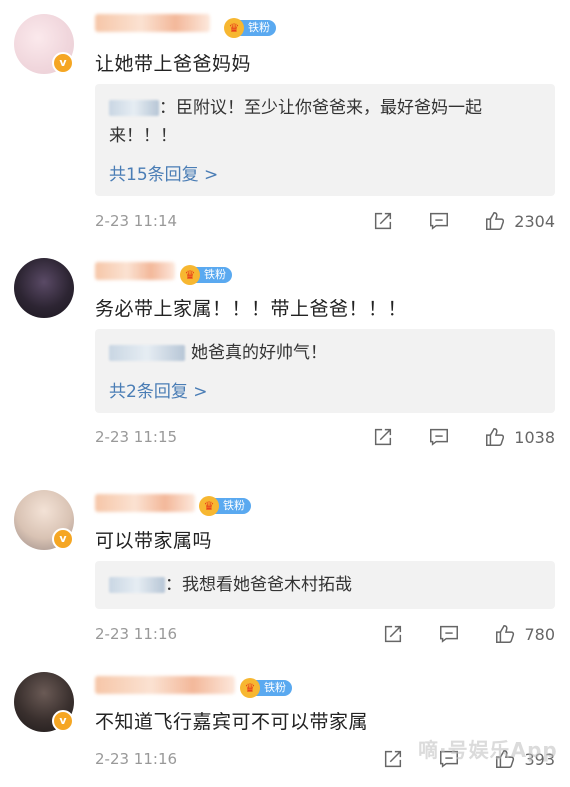  What do you see at coordinates (488, 750) in the screenshot?
I see `watermark: 嘀·号娱乐App` at bounding box center [488, 750].